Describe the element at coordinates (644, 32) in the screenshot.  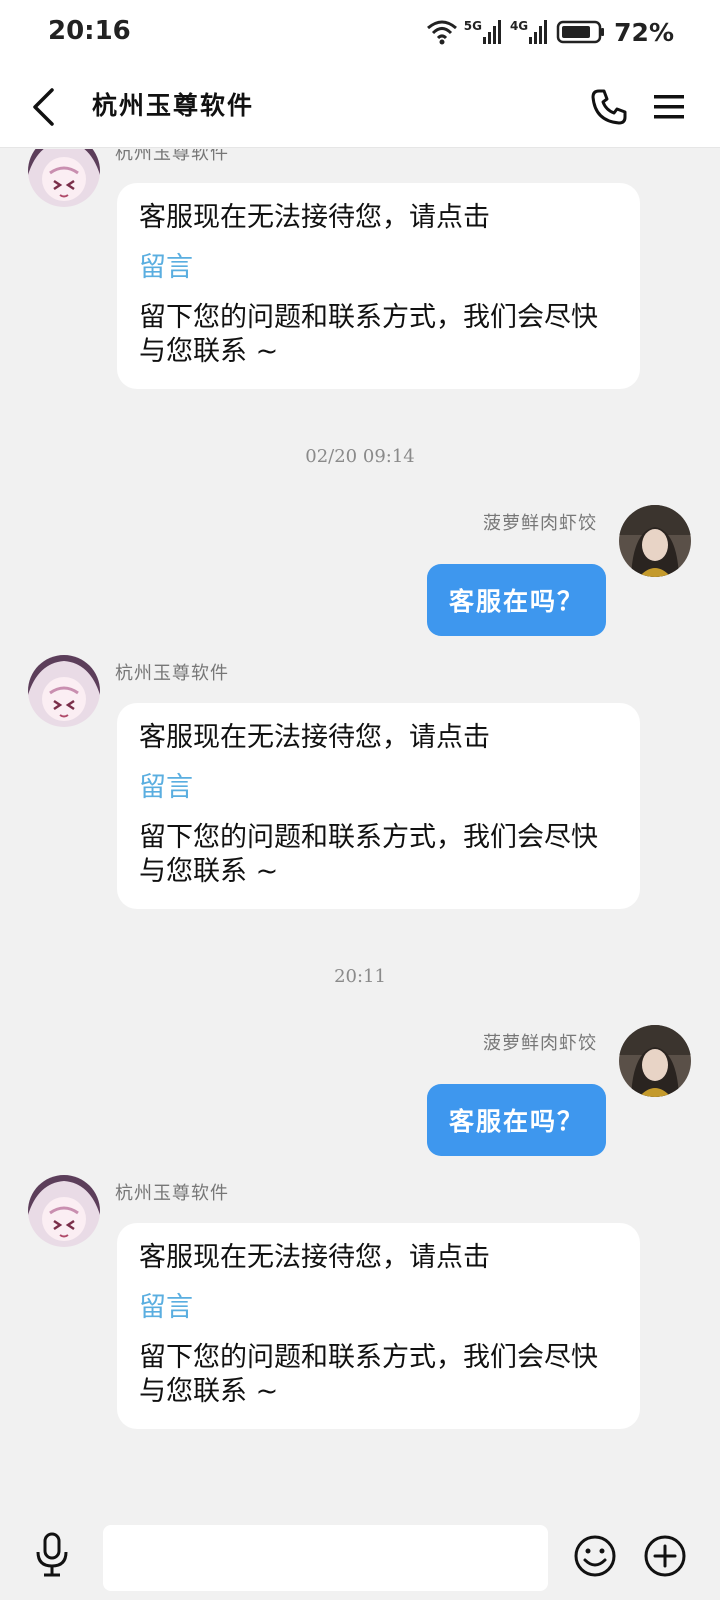
I see `battery-percent: 72%` at that location.